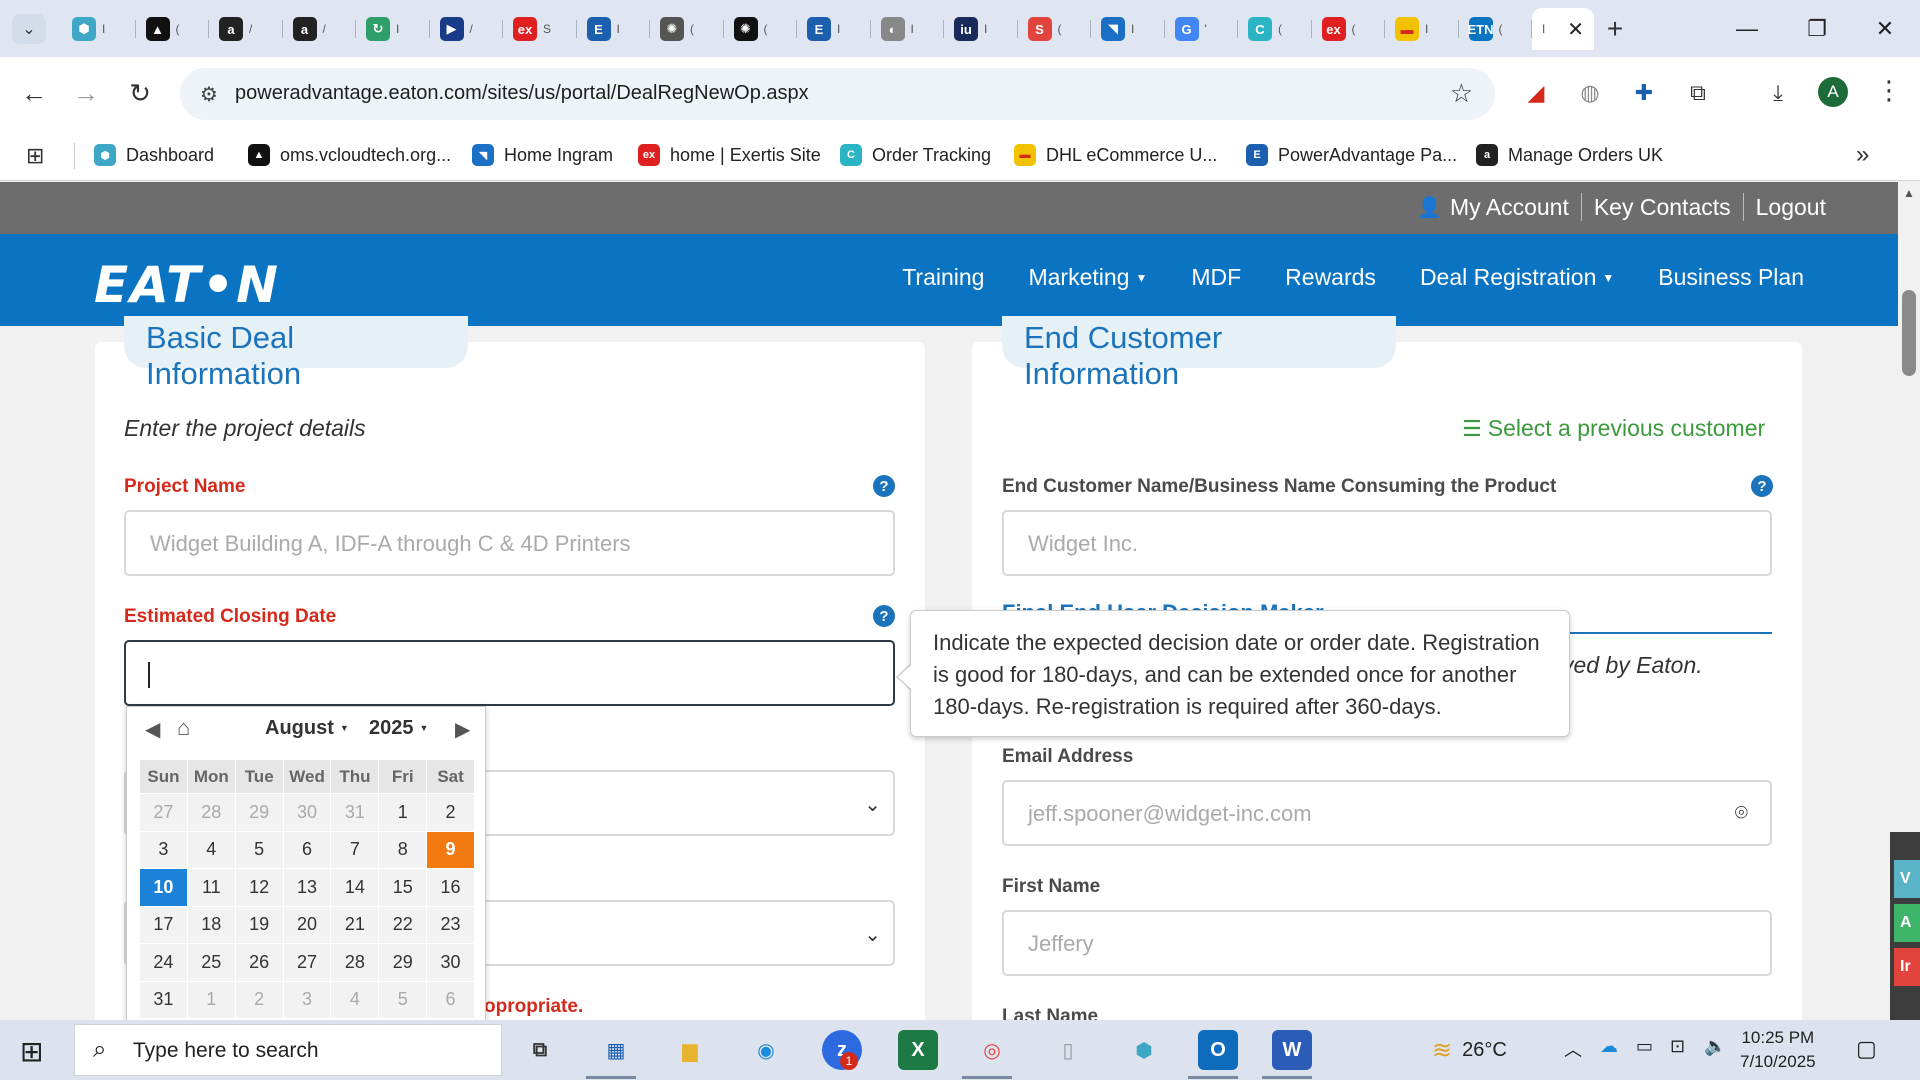 Image resolution: width=1920 pixels, height=1080 pixels. What do you see at coordinates (1778, 93) in the screenshot?
I see `download-icon: ⤓` at bounding box center [1778, 93].